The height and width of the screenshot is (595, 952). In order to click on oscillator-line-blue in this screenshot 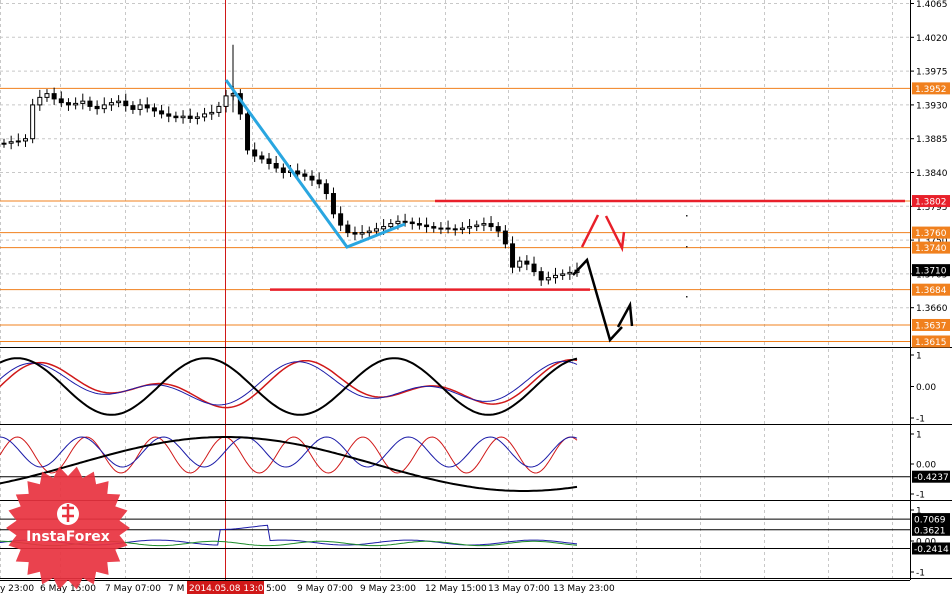, I will do `click(289, 383)`.